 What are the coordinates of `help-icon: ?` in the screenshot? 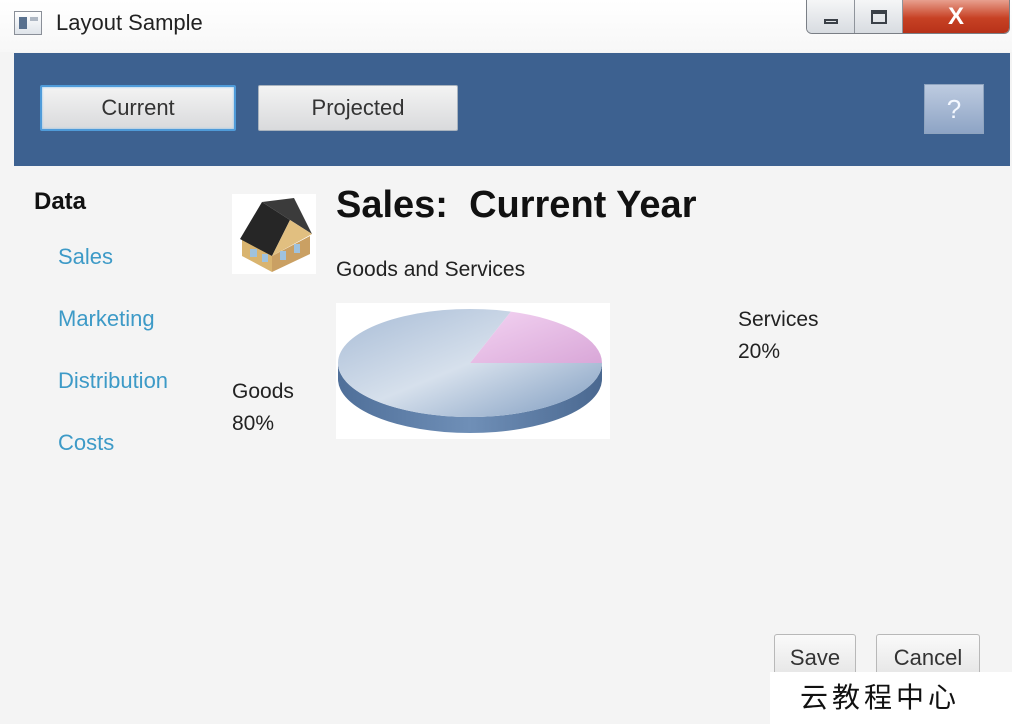 It's located at (954, 108).